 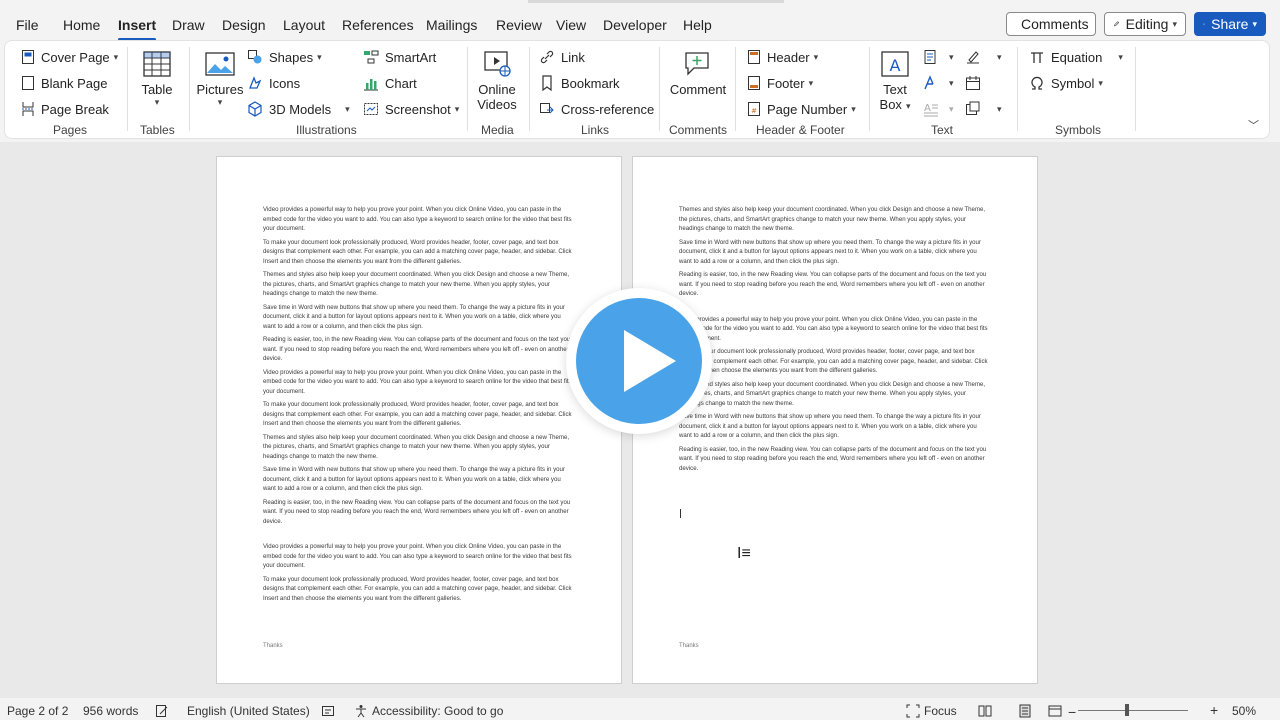 I want to click on picture-icon, so click(x=220, y=64).